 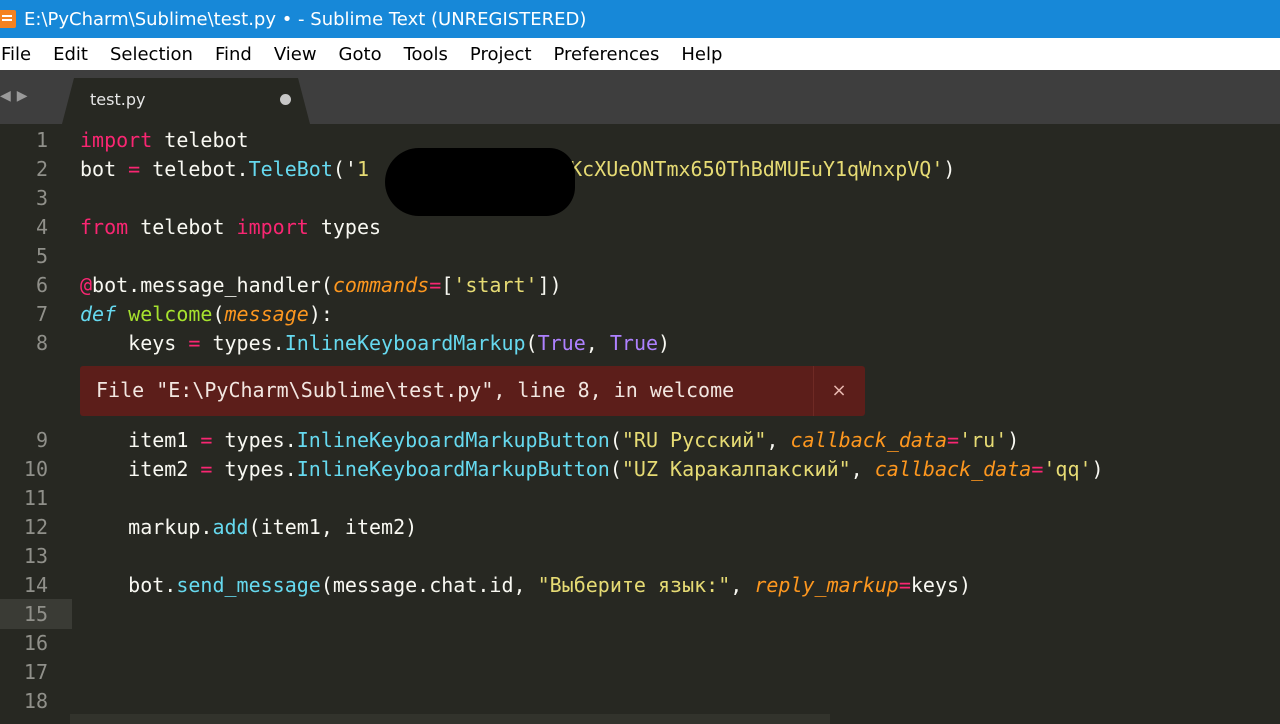 I want to click on code-text: bot., so click(x=128, y=585).